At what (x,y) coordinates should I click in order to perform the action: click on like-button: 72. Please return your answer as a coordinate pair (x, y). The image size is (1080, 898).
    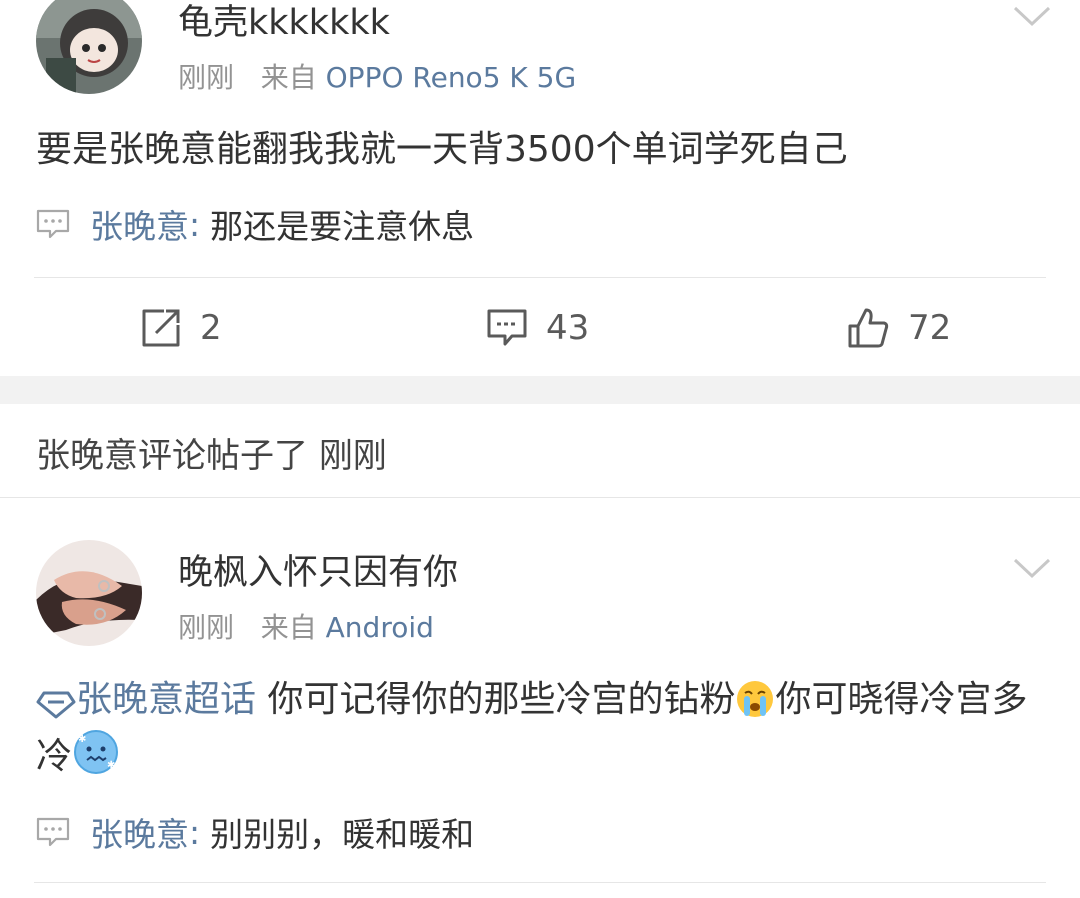
    Looking at the image, I should click on (898, 328).